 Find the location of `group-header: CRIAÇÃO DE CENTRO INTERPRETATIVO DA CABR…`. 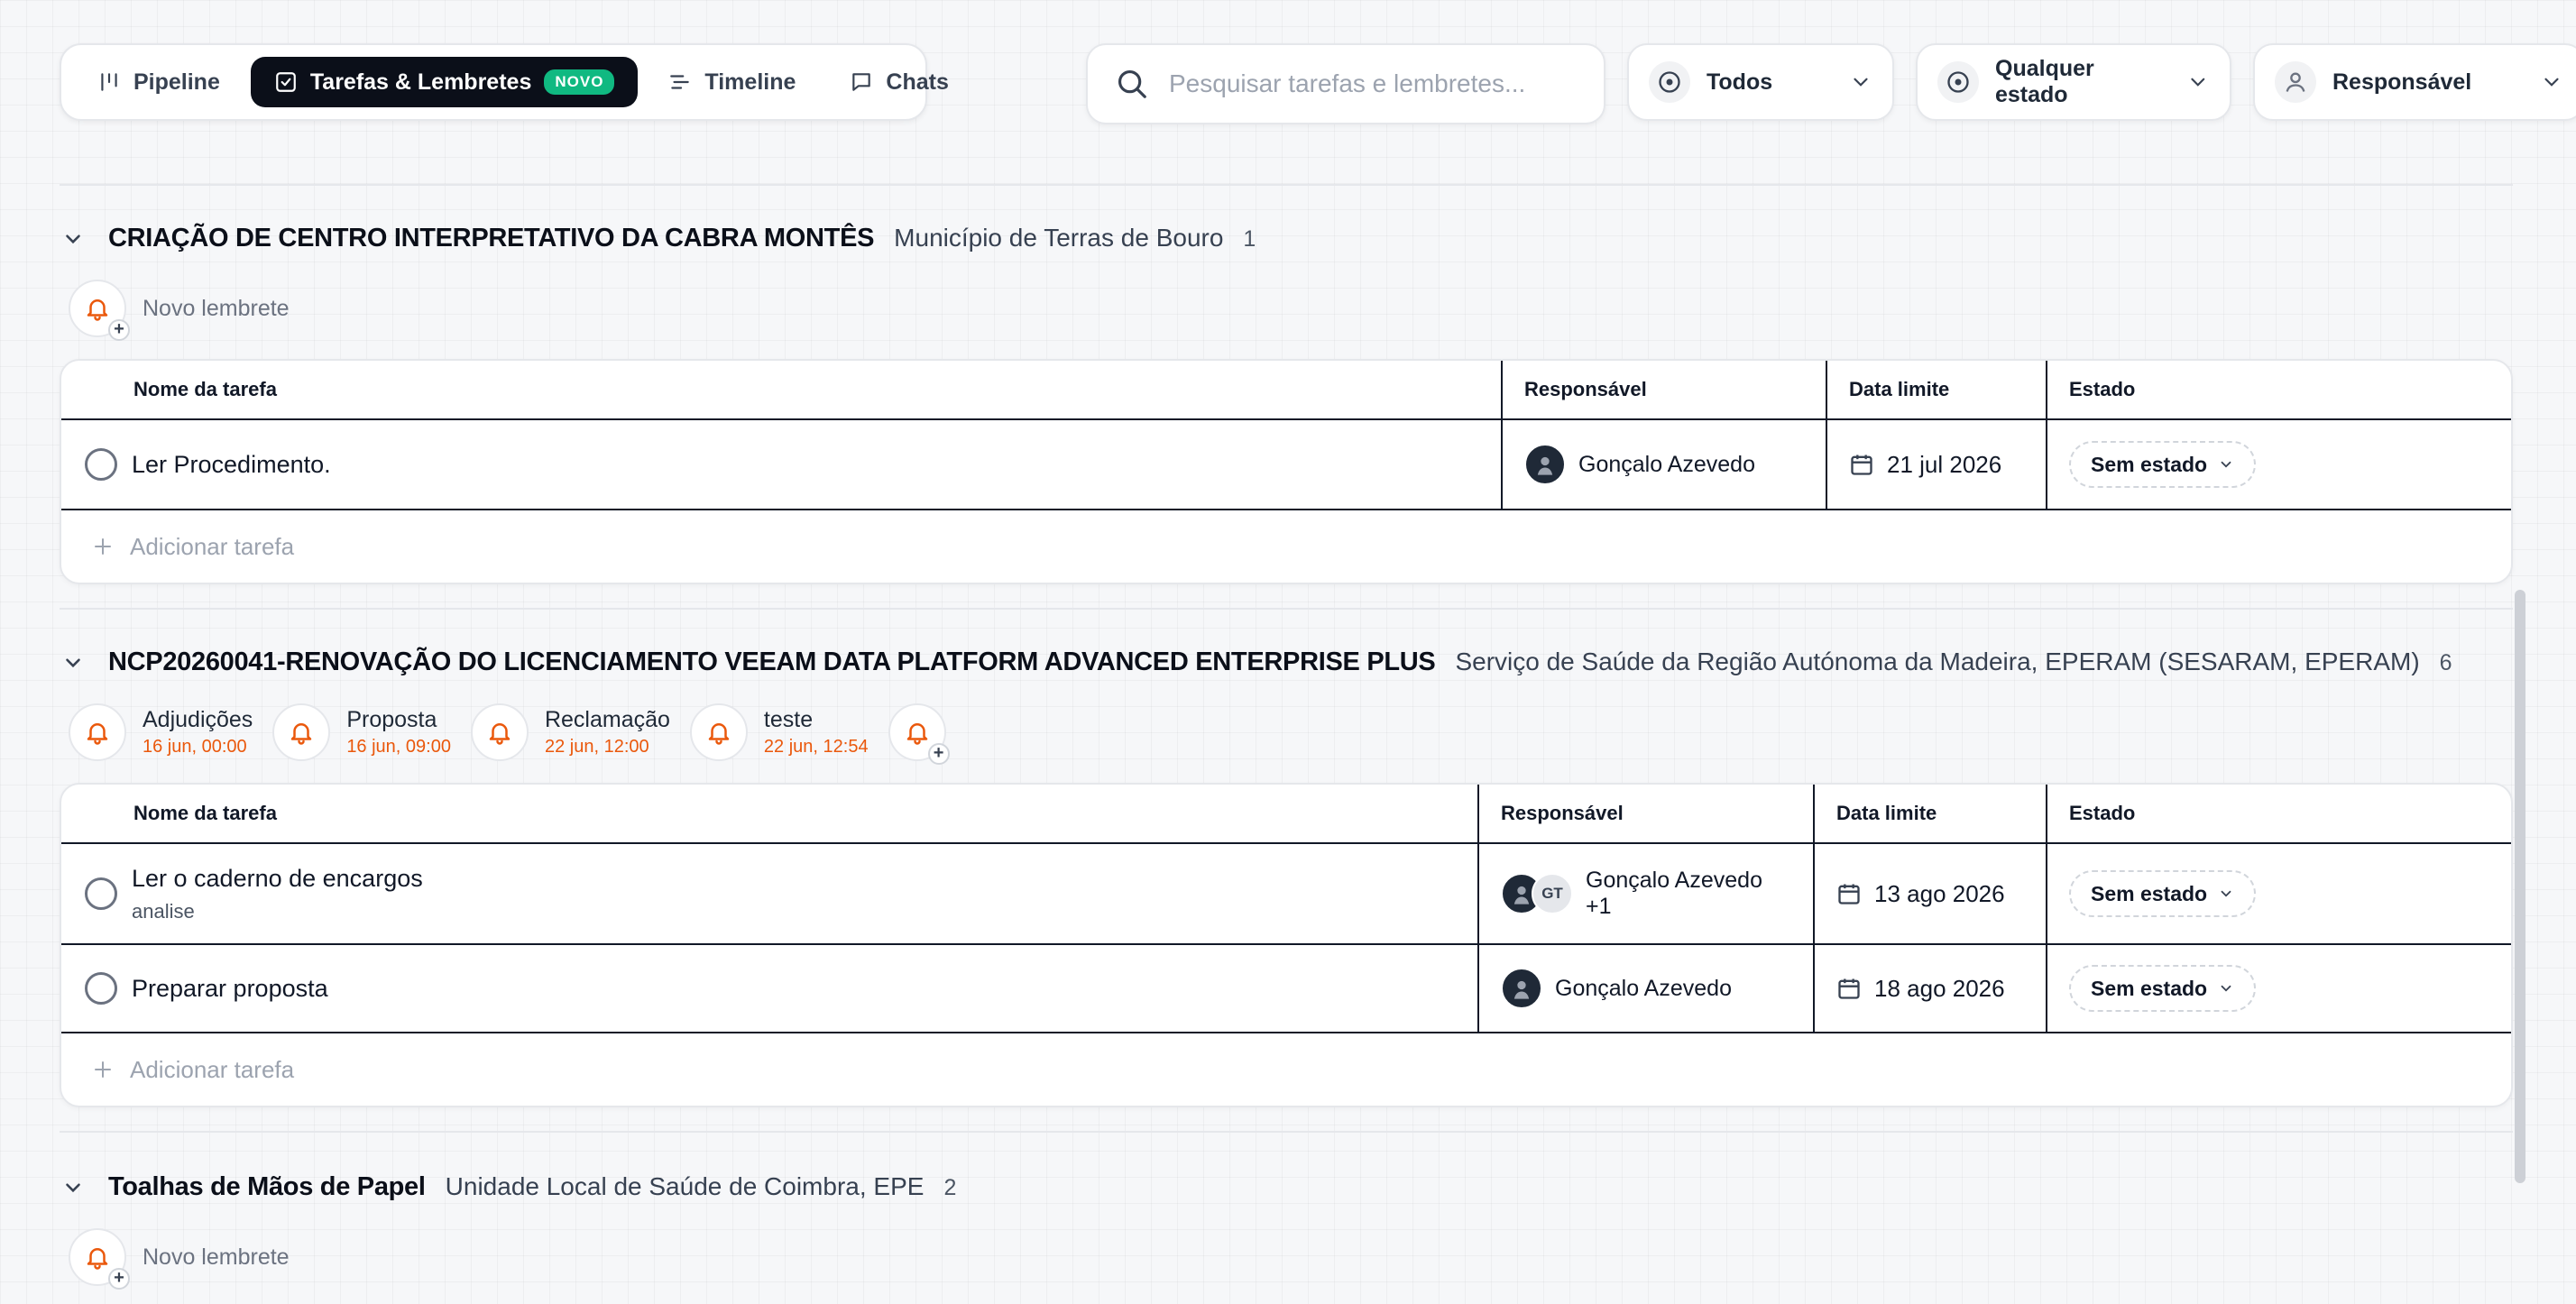

group-header: CRIAÇÃO DE CENTRO INTERPRETATIVO DA CABR… is located at coordinates (658, 238).